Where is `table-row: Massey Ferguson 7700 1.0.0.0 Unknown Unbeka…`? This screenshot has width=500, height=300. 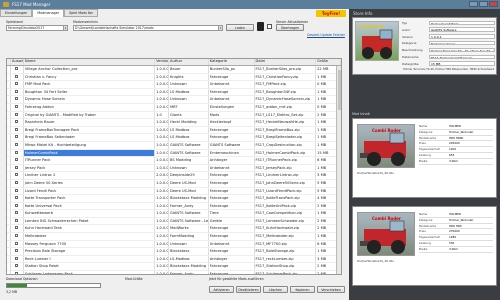 table-row: Massey Ferguson 7700 1.0.0.0 Unknown Unbeka… is located at coordinates (174, 244).